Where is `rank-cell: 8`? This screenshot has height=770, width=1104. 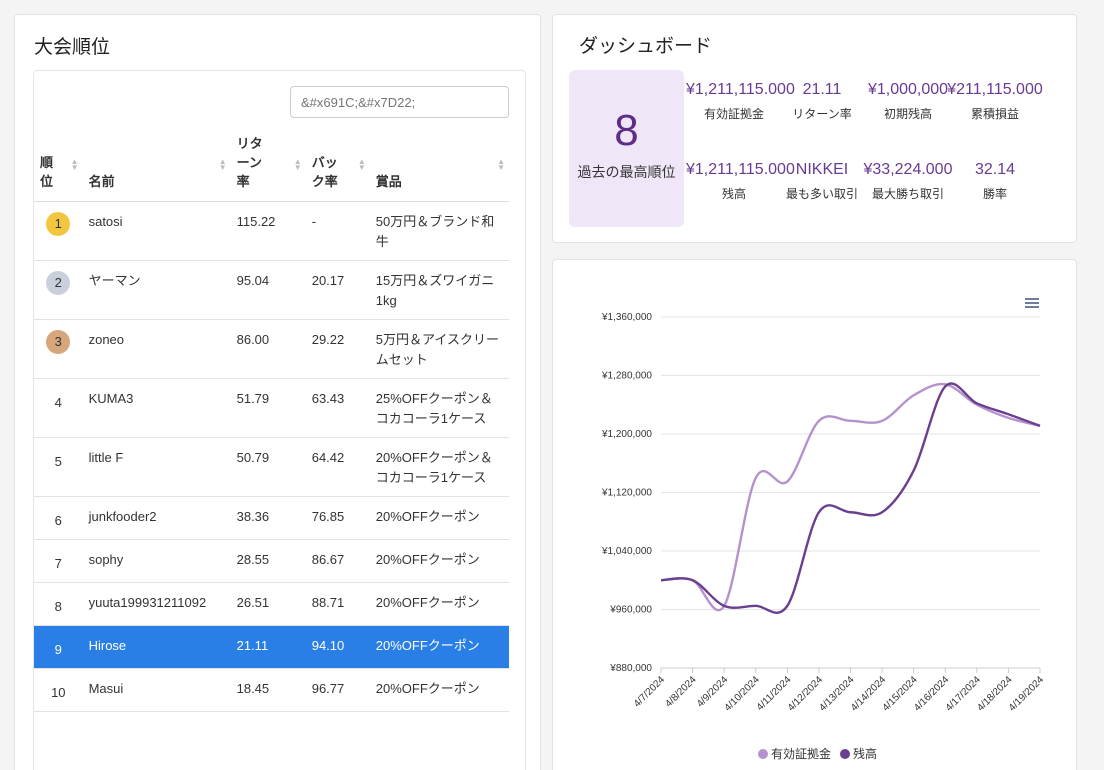
rank-cell: 8 is located at coordinates (58, 604).